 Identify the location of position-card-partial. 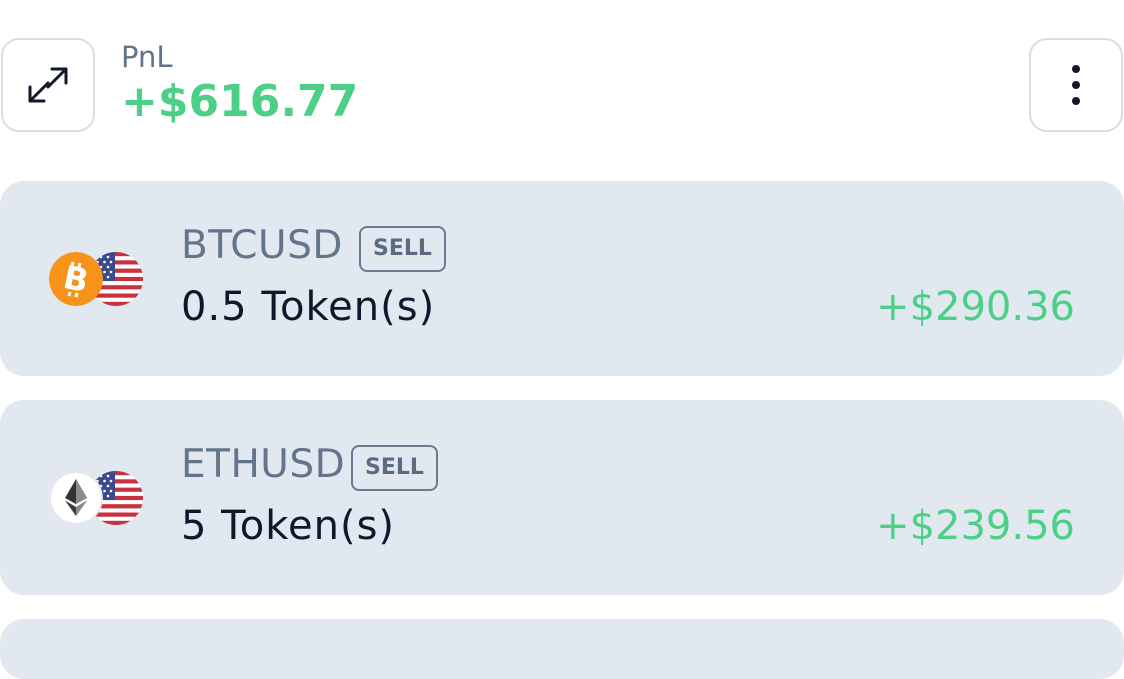
(562, 649).